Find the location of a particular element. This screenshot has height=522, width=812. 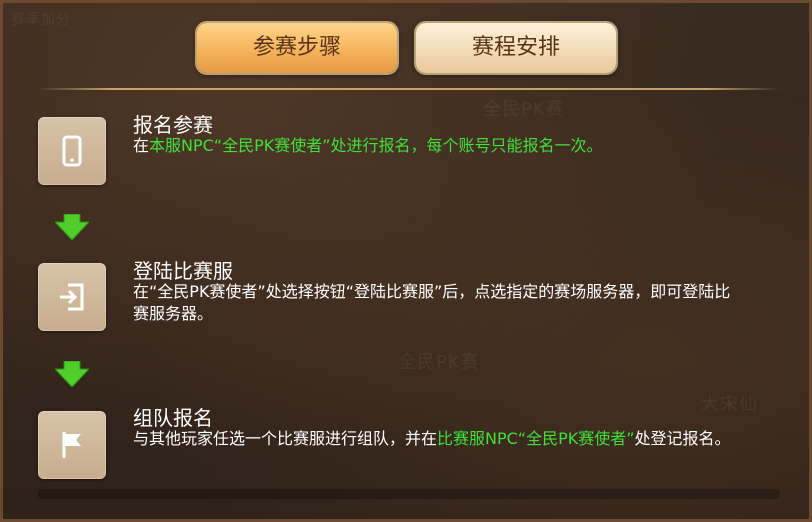

tab-participation-steps: 参赛步骤 is located at coordinates (297, 48).